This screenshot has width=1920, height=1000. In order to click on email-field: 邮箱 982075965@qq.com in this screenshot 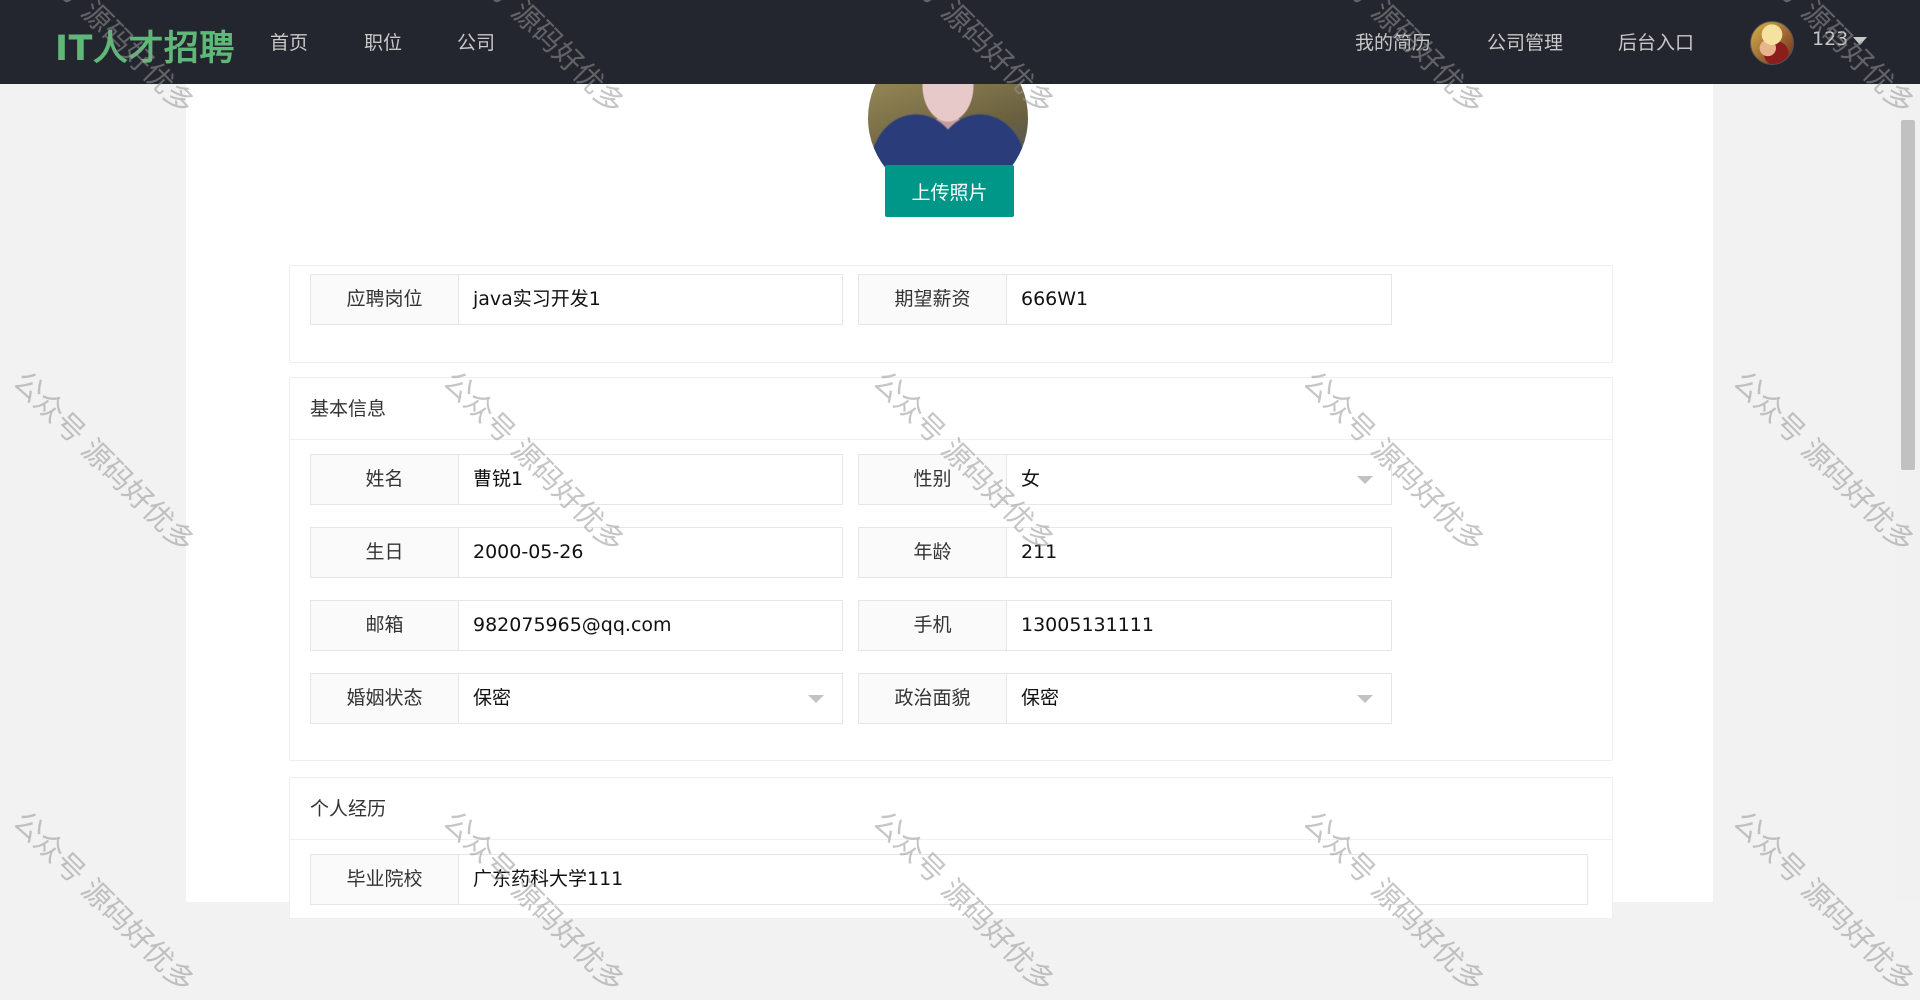, I will do `click(576, 625)`.